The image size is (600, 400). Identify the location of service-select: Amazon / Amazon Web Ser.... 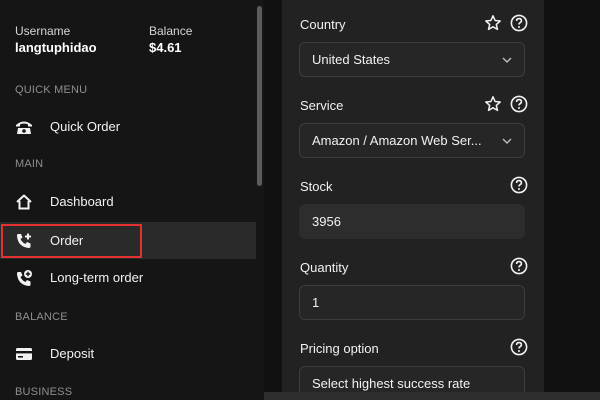
(412, 140).